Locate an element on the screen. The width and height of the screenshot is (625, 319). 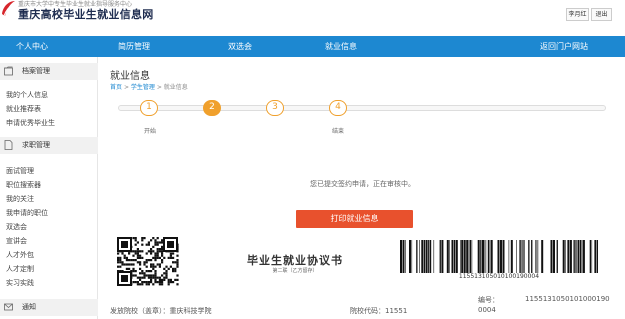
page-title: 就业信息 is located at coordinates (130, 76).